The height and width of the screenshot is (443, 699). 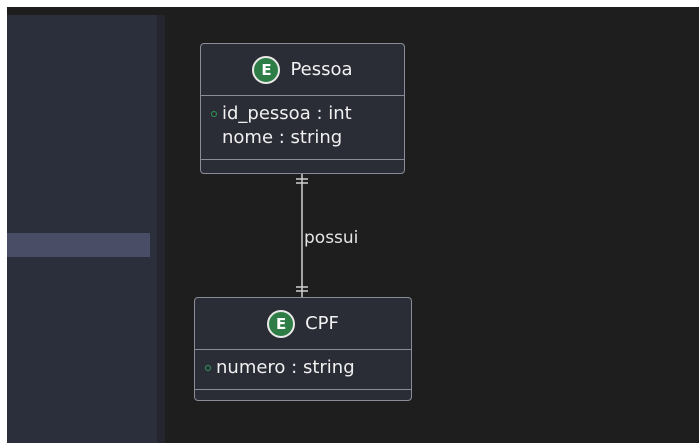 I want to click on attribute-text: nome : string, so click(x=282, y=137).